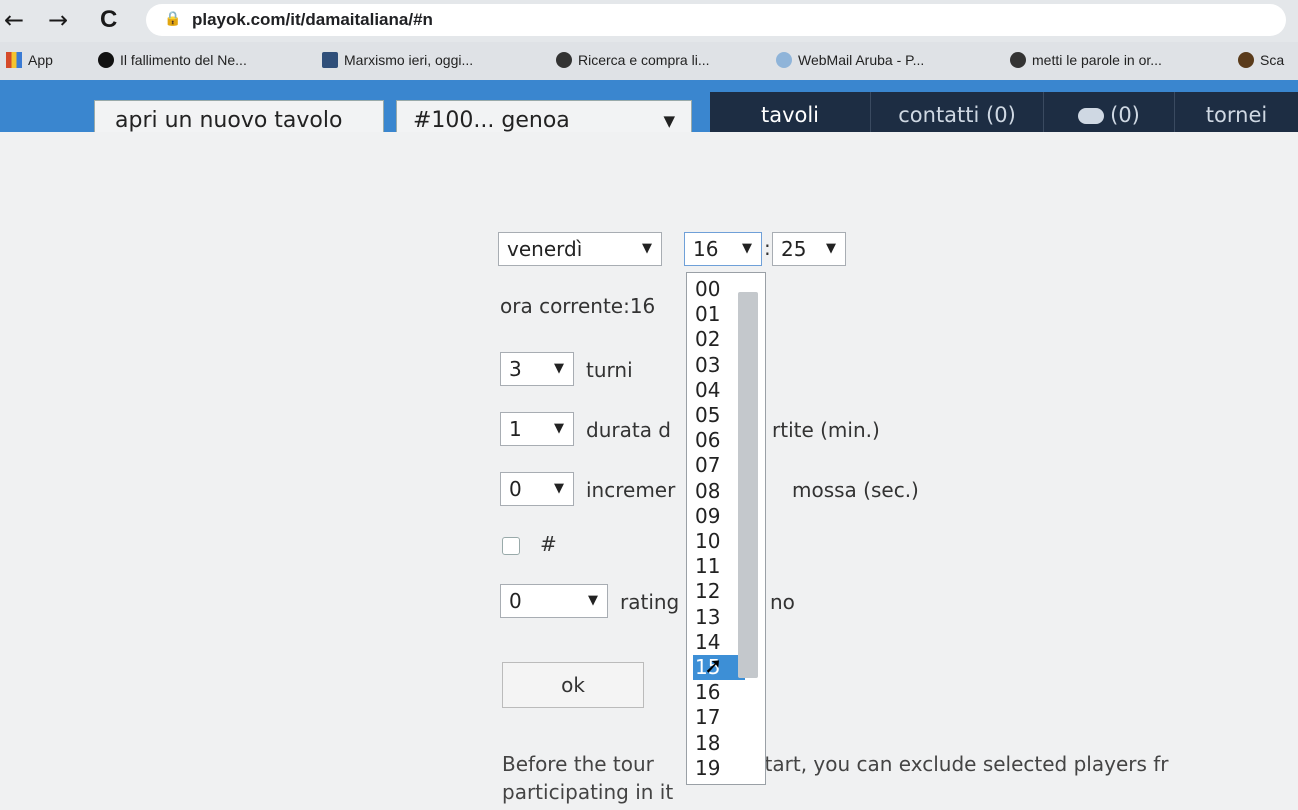 The width and height of the screenshot is (1298, 810). What do you see at coordinates (716, 20) in the screenshot?
I see `address-bar: 🔒 playok.com/it/damaitaliana/#n` at bounding box center [716, 20].